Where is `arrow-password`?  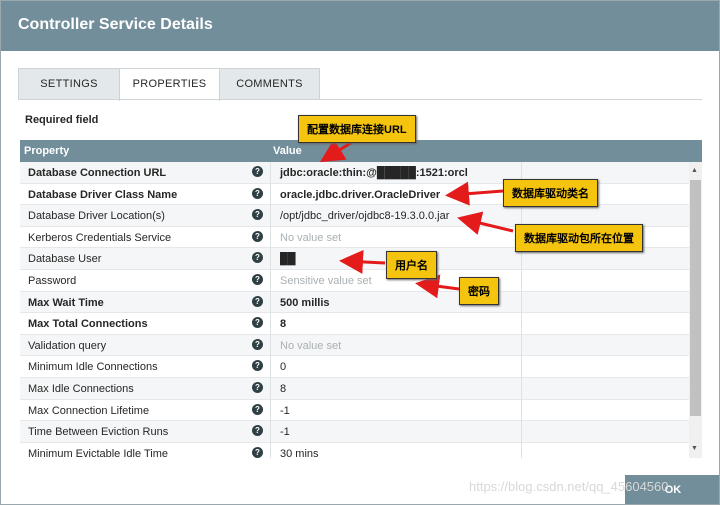 arrow-password is located at coordinates (437, 286).